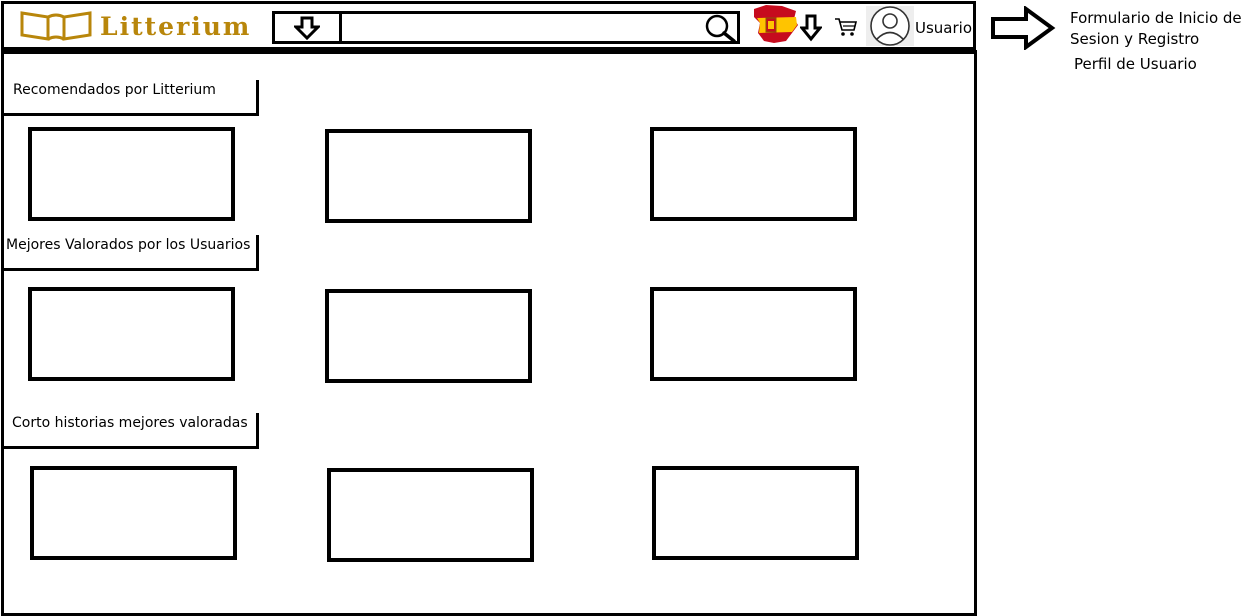 The width and height of the screenshot is (1243, 616). I want to click on section-title-short-stories: Corto historias mejores valoradas, so click(131, 431).